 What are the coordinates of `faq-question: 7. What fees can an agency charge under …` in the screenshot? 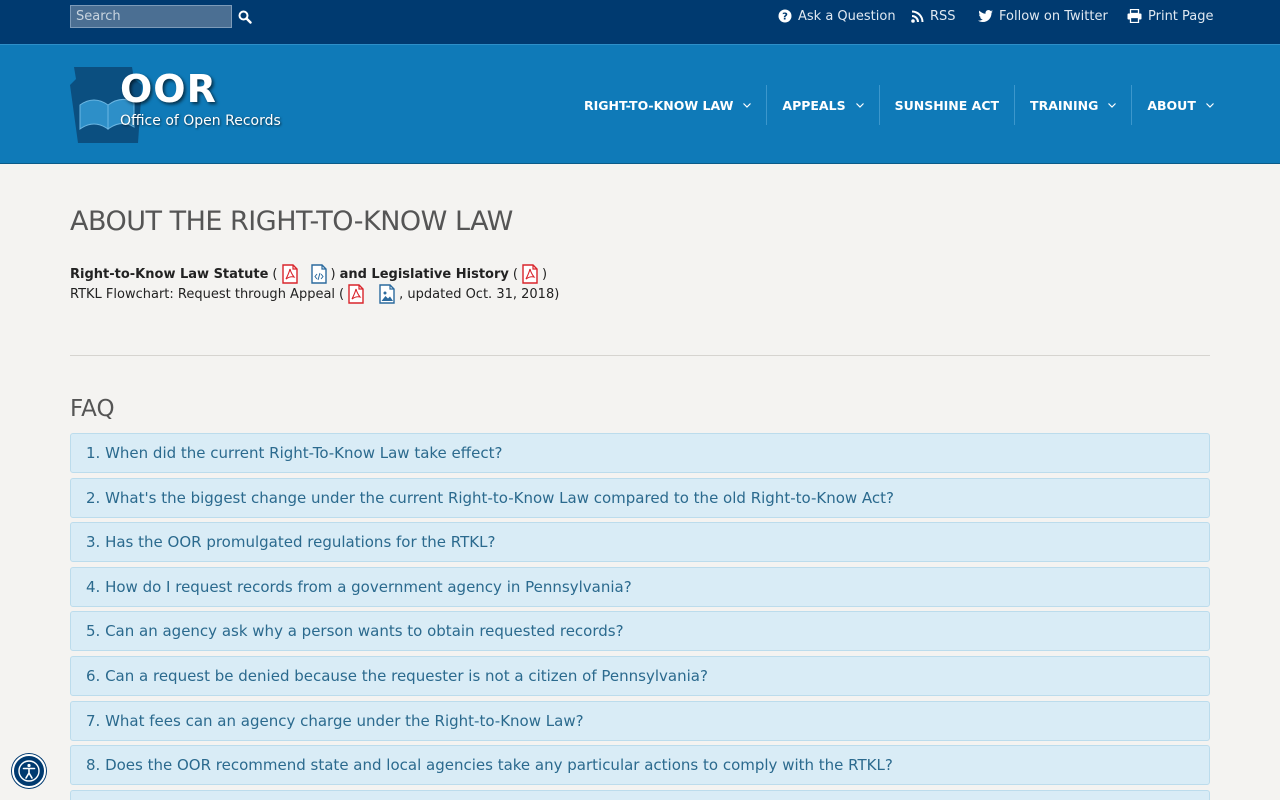 It's located at (335, 720).